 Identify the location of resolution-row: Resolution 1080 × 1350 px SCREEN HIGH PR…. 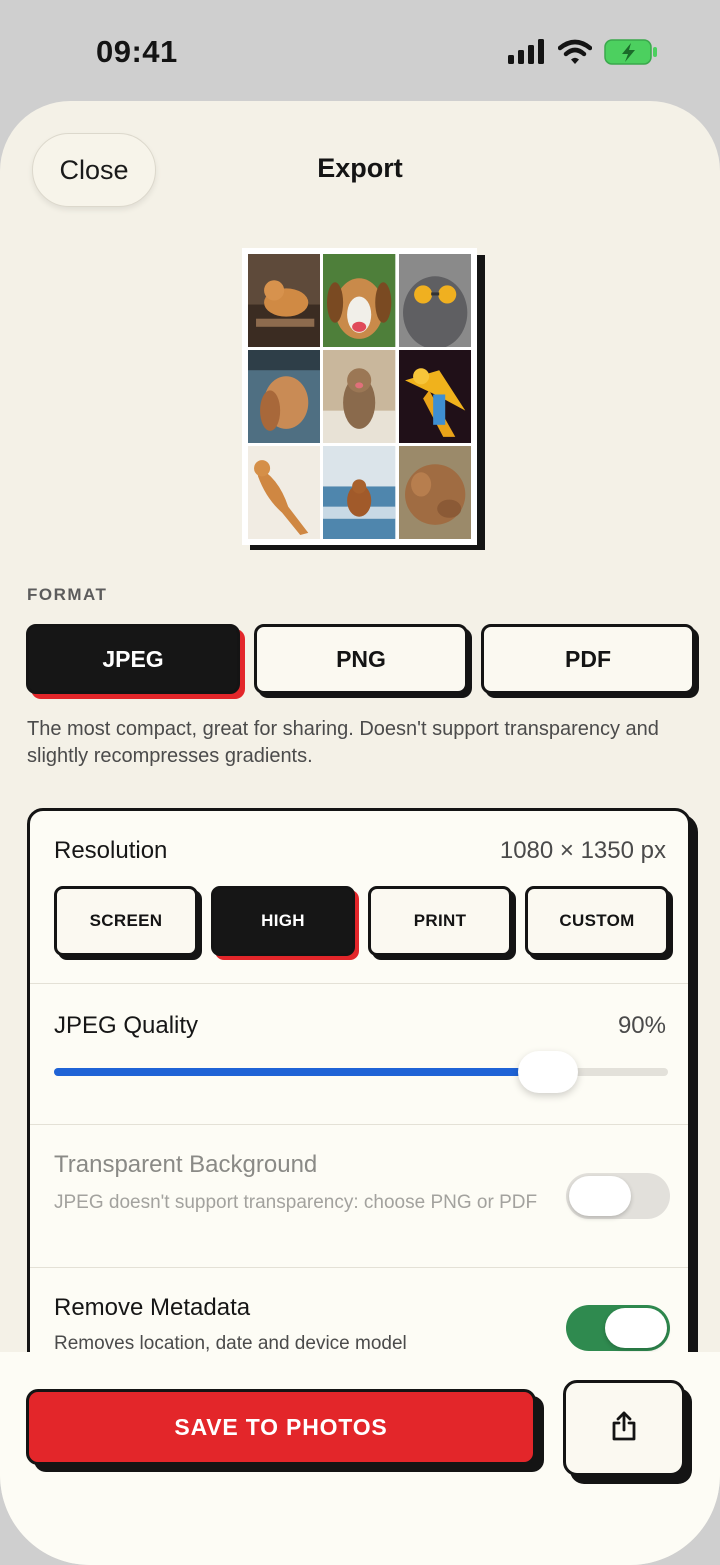
(359, 897).